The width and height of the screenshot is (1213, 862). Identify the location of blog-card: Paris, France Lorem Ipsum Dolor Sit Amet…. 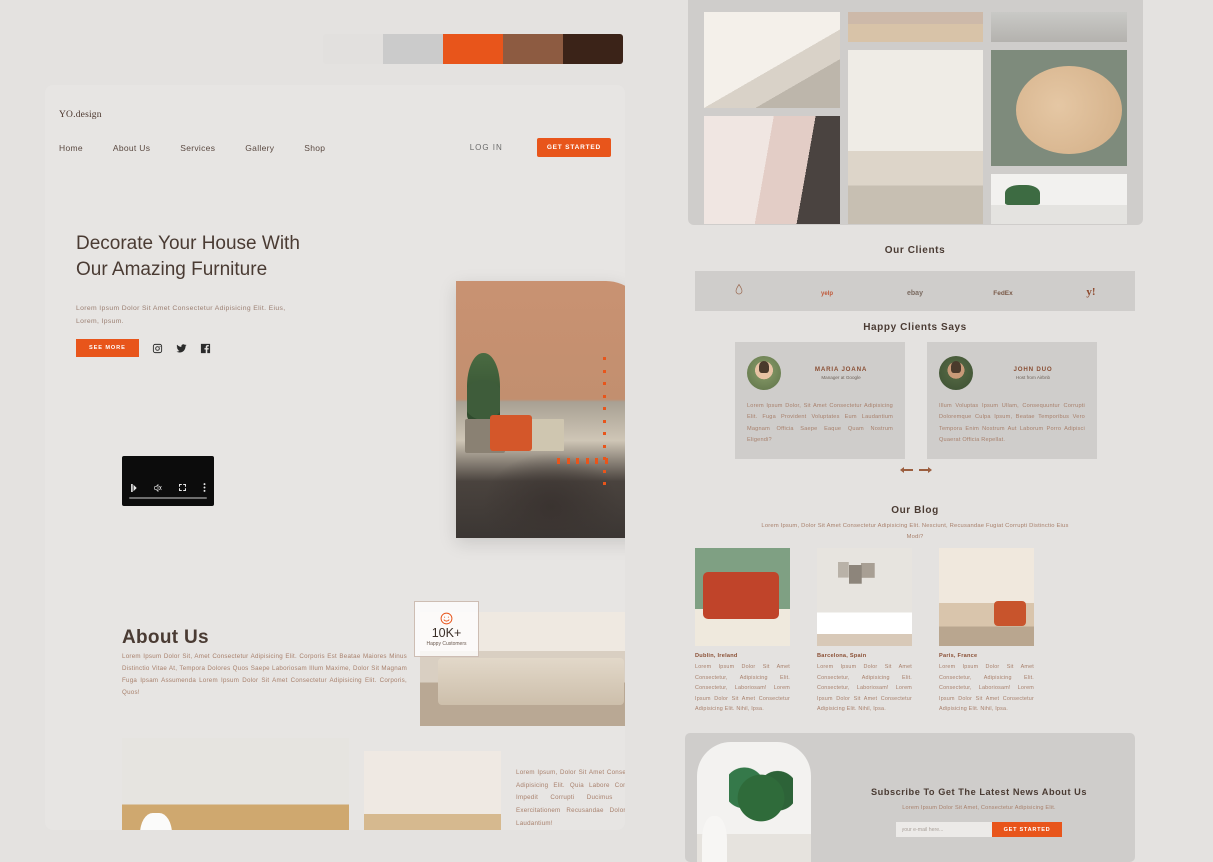
(986, 631).